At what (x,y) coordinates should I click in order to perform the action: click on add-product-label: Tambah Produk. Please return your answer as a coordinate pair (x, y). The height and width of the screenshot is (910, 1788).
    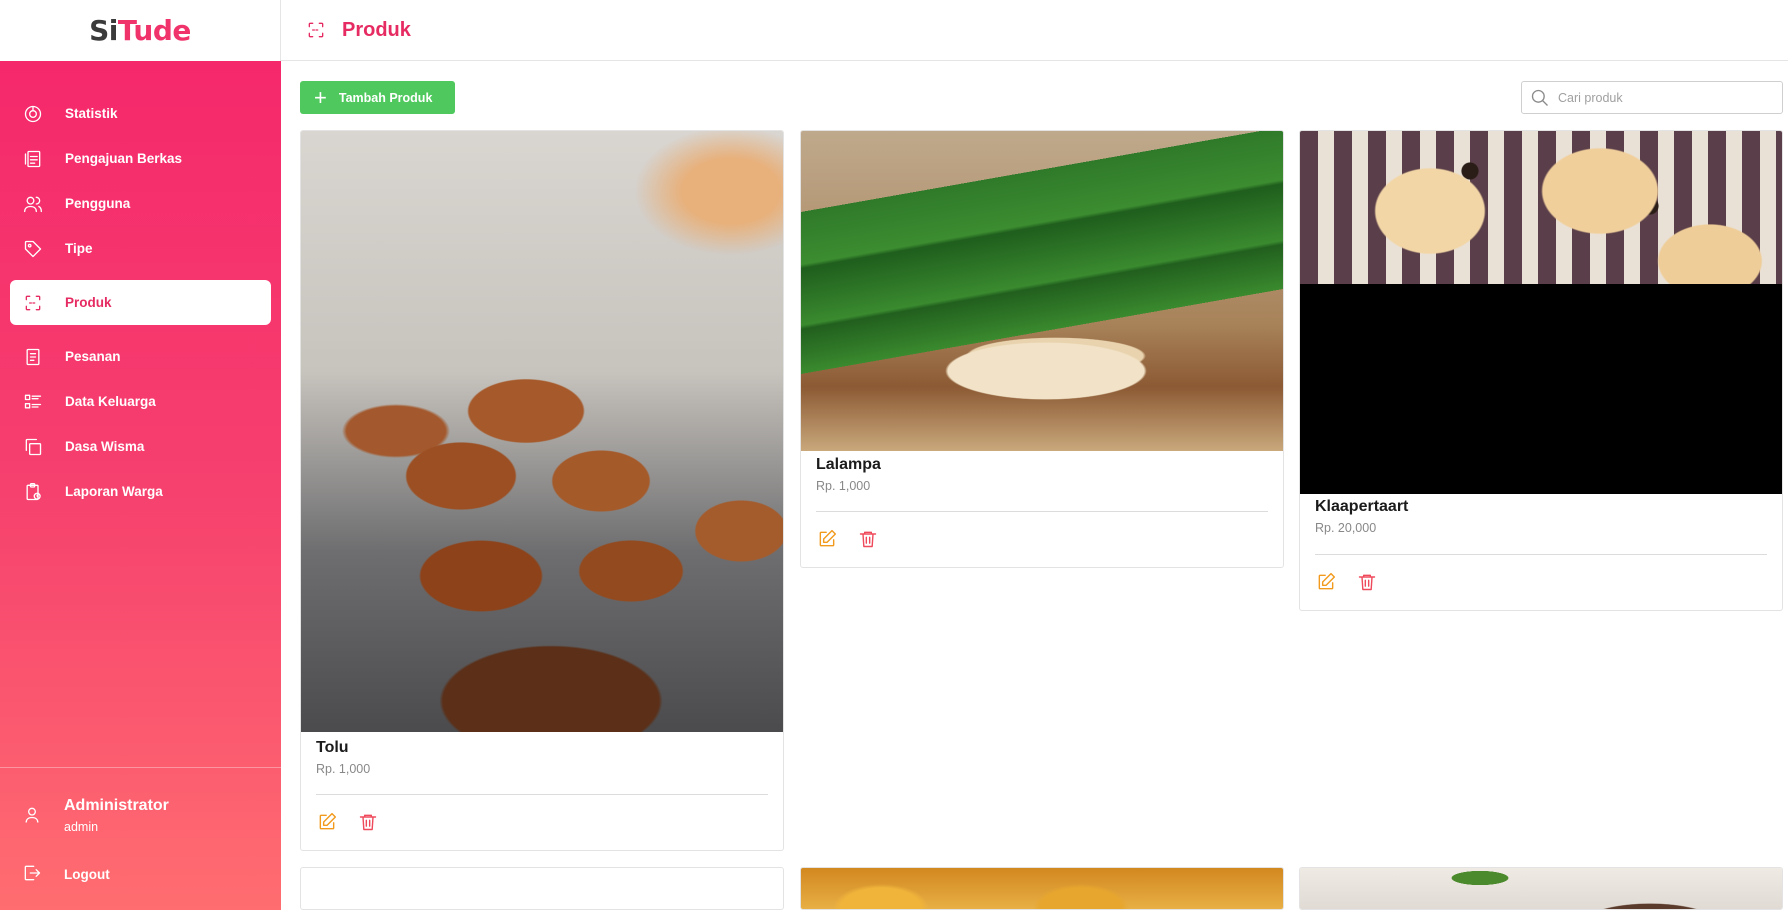
    Looking at the image, I should click on (385, 97).